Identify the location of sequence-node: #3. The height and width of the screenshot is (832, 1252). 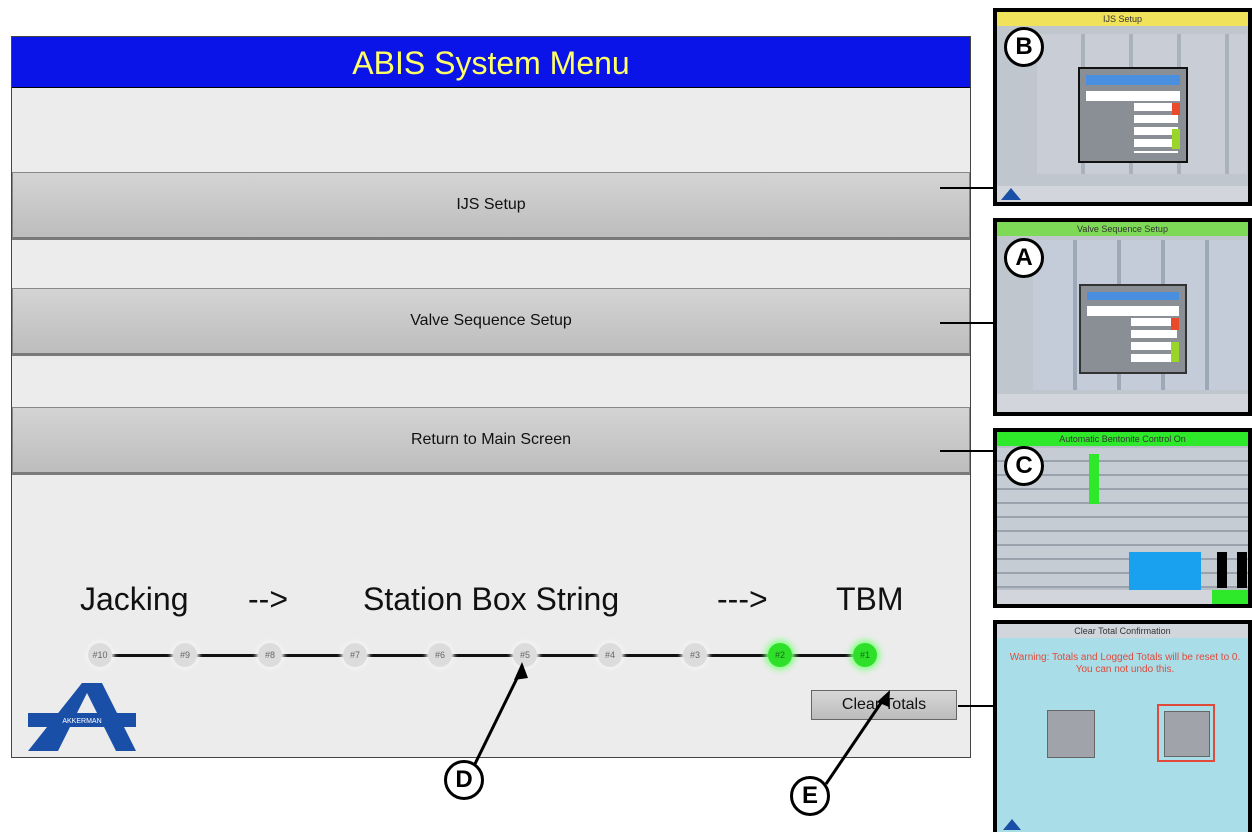
(695, 655).